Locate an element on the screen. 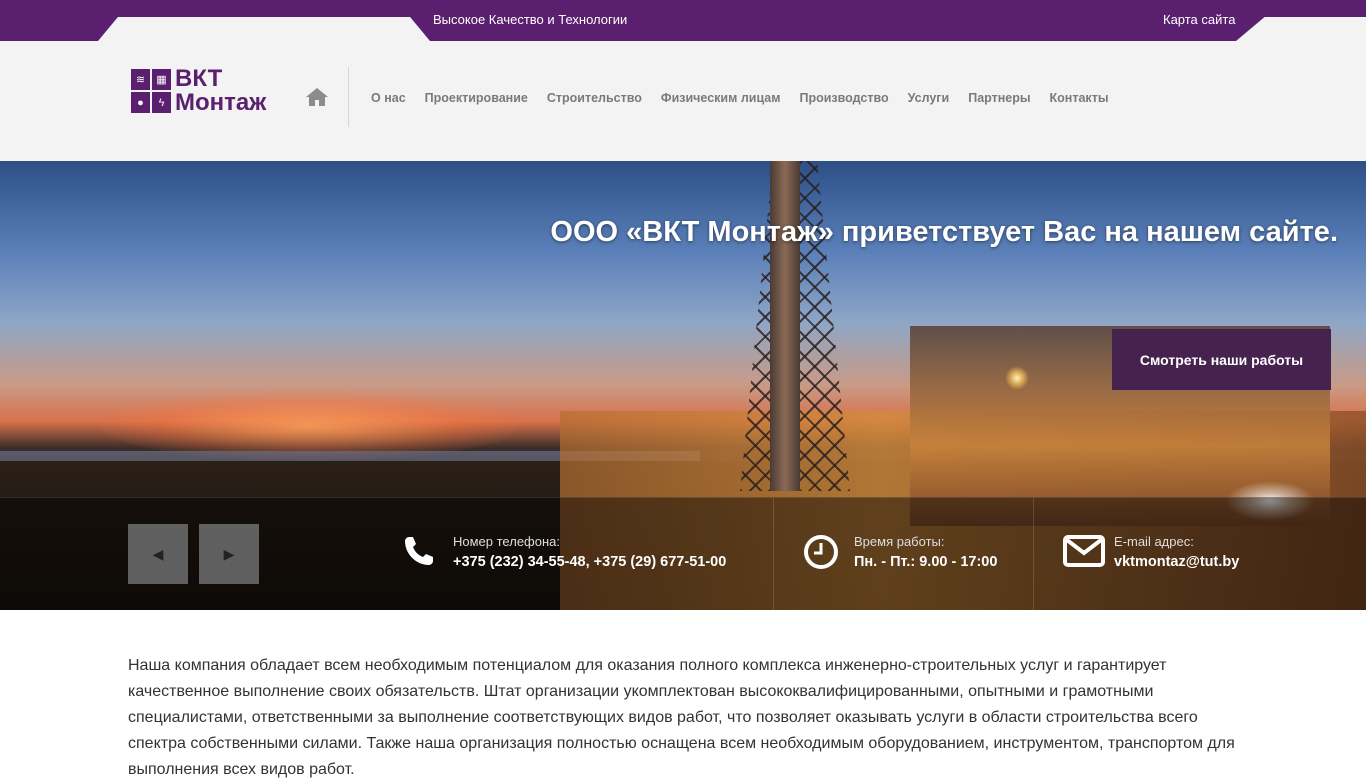 Image resolution: width=1366 pixels, height=783 pixels. home-icon is located at coordinates (317, 97).